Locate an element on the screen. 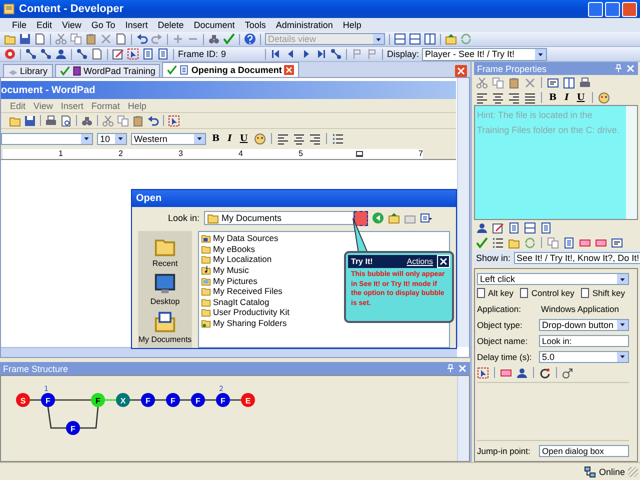 This screenshot has width=640, height=480. field-dropdown: Drop-down button is located at coordinates (584, 324).